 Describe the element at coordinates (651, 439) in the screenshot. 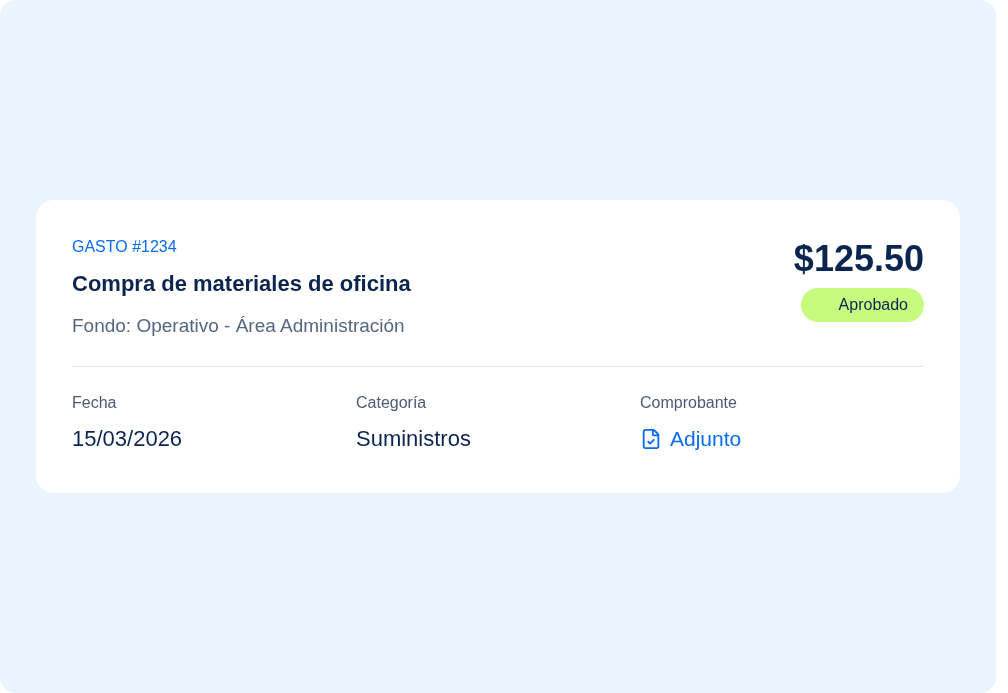

I see `file-check-icon` at that location.